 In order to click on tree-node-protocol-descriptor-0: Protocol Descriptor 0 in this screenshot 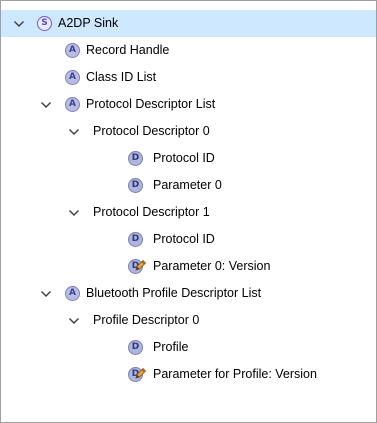, I will do `click(188, 131)`.